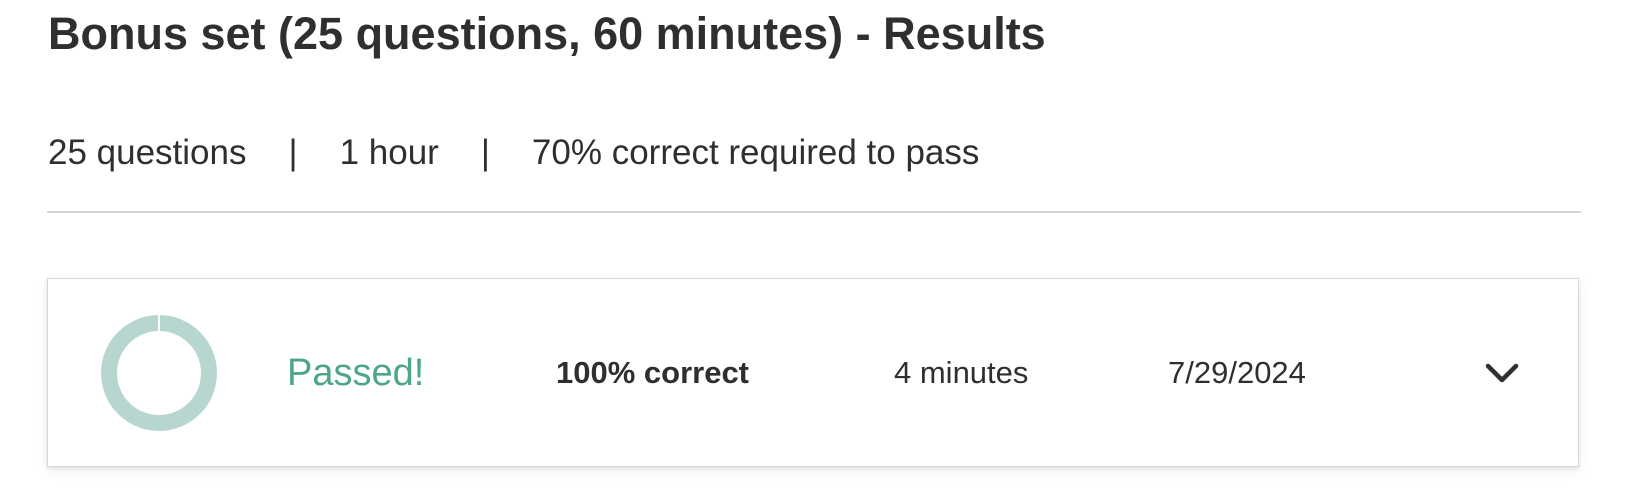 Image resolution: width=1634 pixels, height=490 pixels. What do you see at coordinates (961, 372) in the screenshot?
I see `result-time-taken: 4 minutes` at bounding box center [961, 372].